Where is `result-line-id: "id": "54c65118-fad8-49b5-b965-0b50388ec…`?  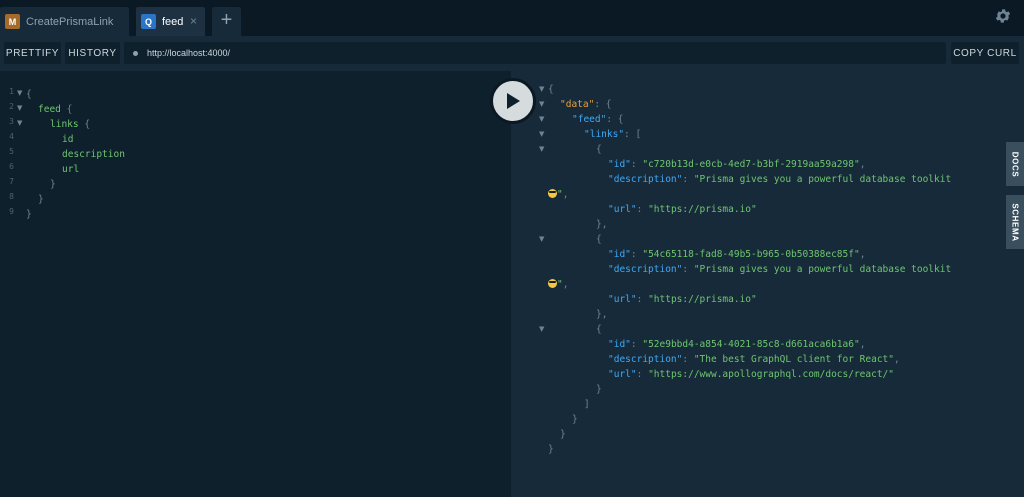
result-line-id: "id": "54c65118-fad8-49b5-b965-0b50388ec… is located at coordinates (736, 254).